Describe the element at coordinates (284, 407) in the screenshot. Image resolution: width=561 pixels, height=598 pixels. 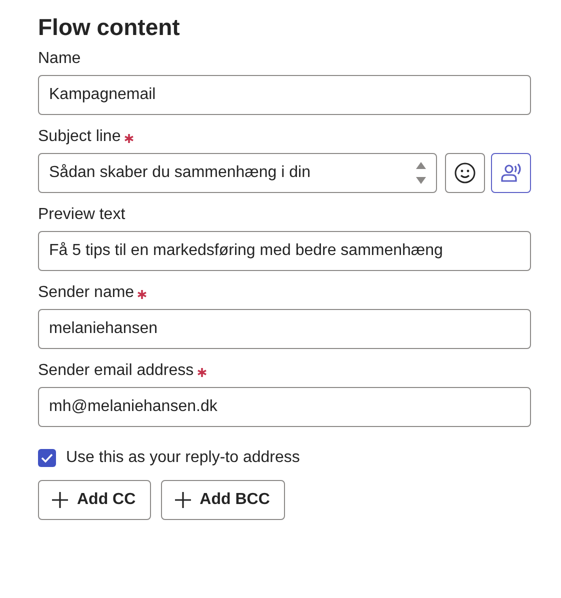
I see `input-field: mh@melaniehansen.dk` at that location.